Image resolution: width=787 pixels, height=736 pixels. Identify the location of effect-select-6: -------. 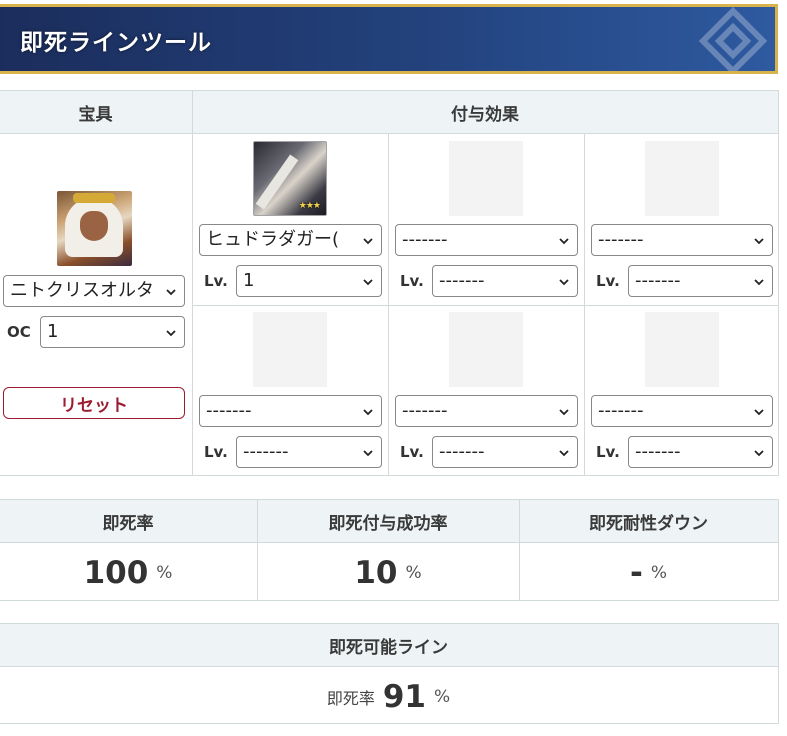
(682, 411).